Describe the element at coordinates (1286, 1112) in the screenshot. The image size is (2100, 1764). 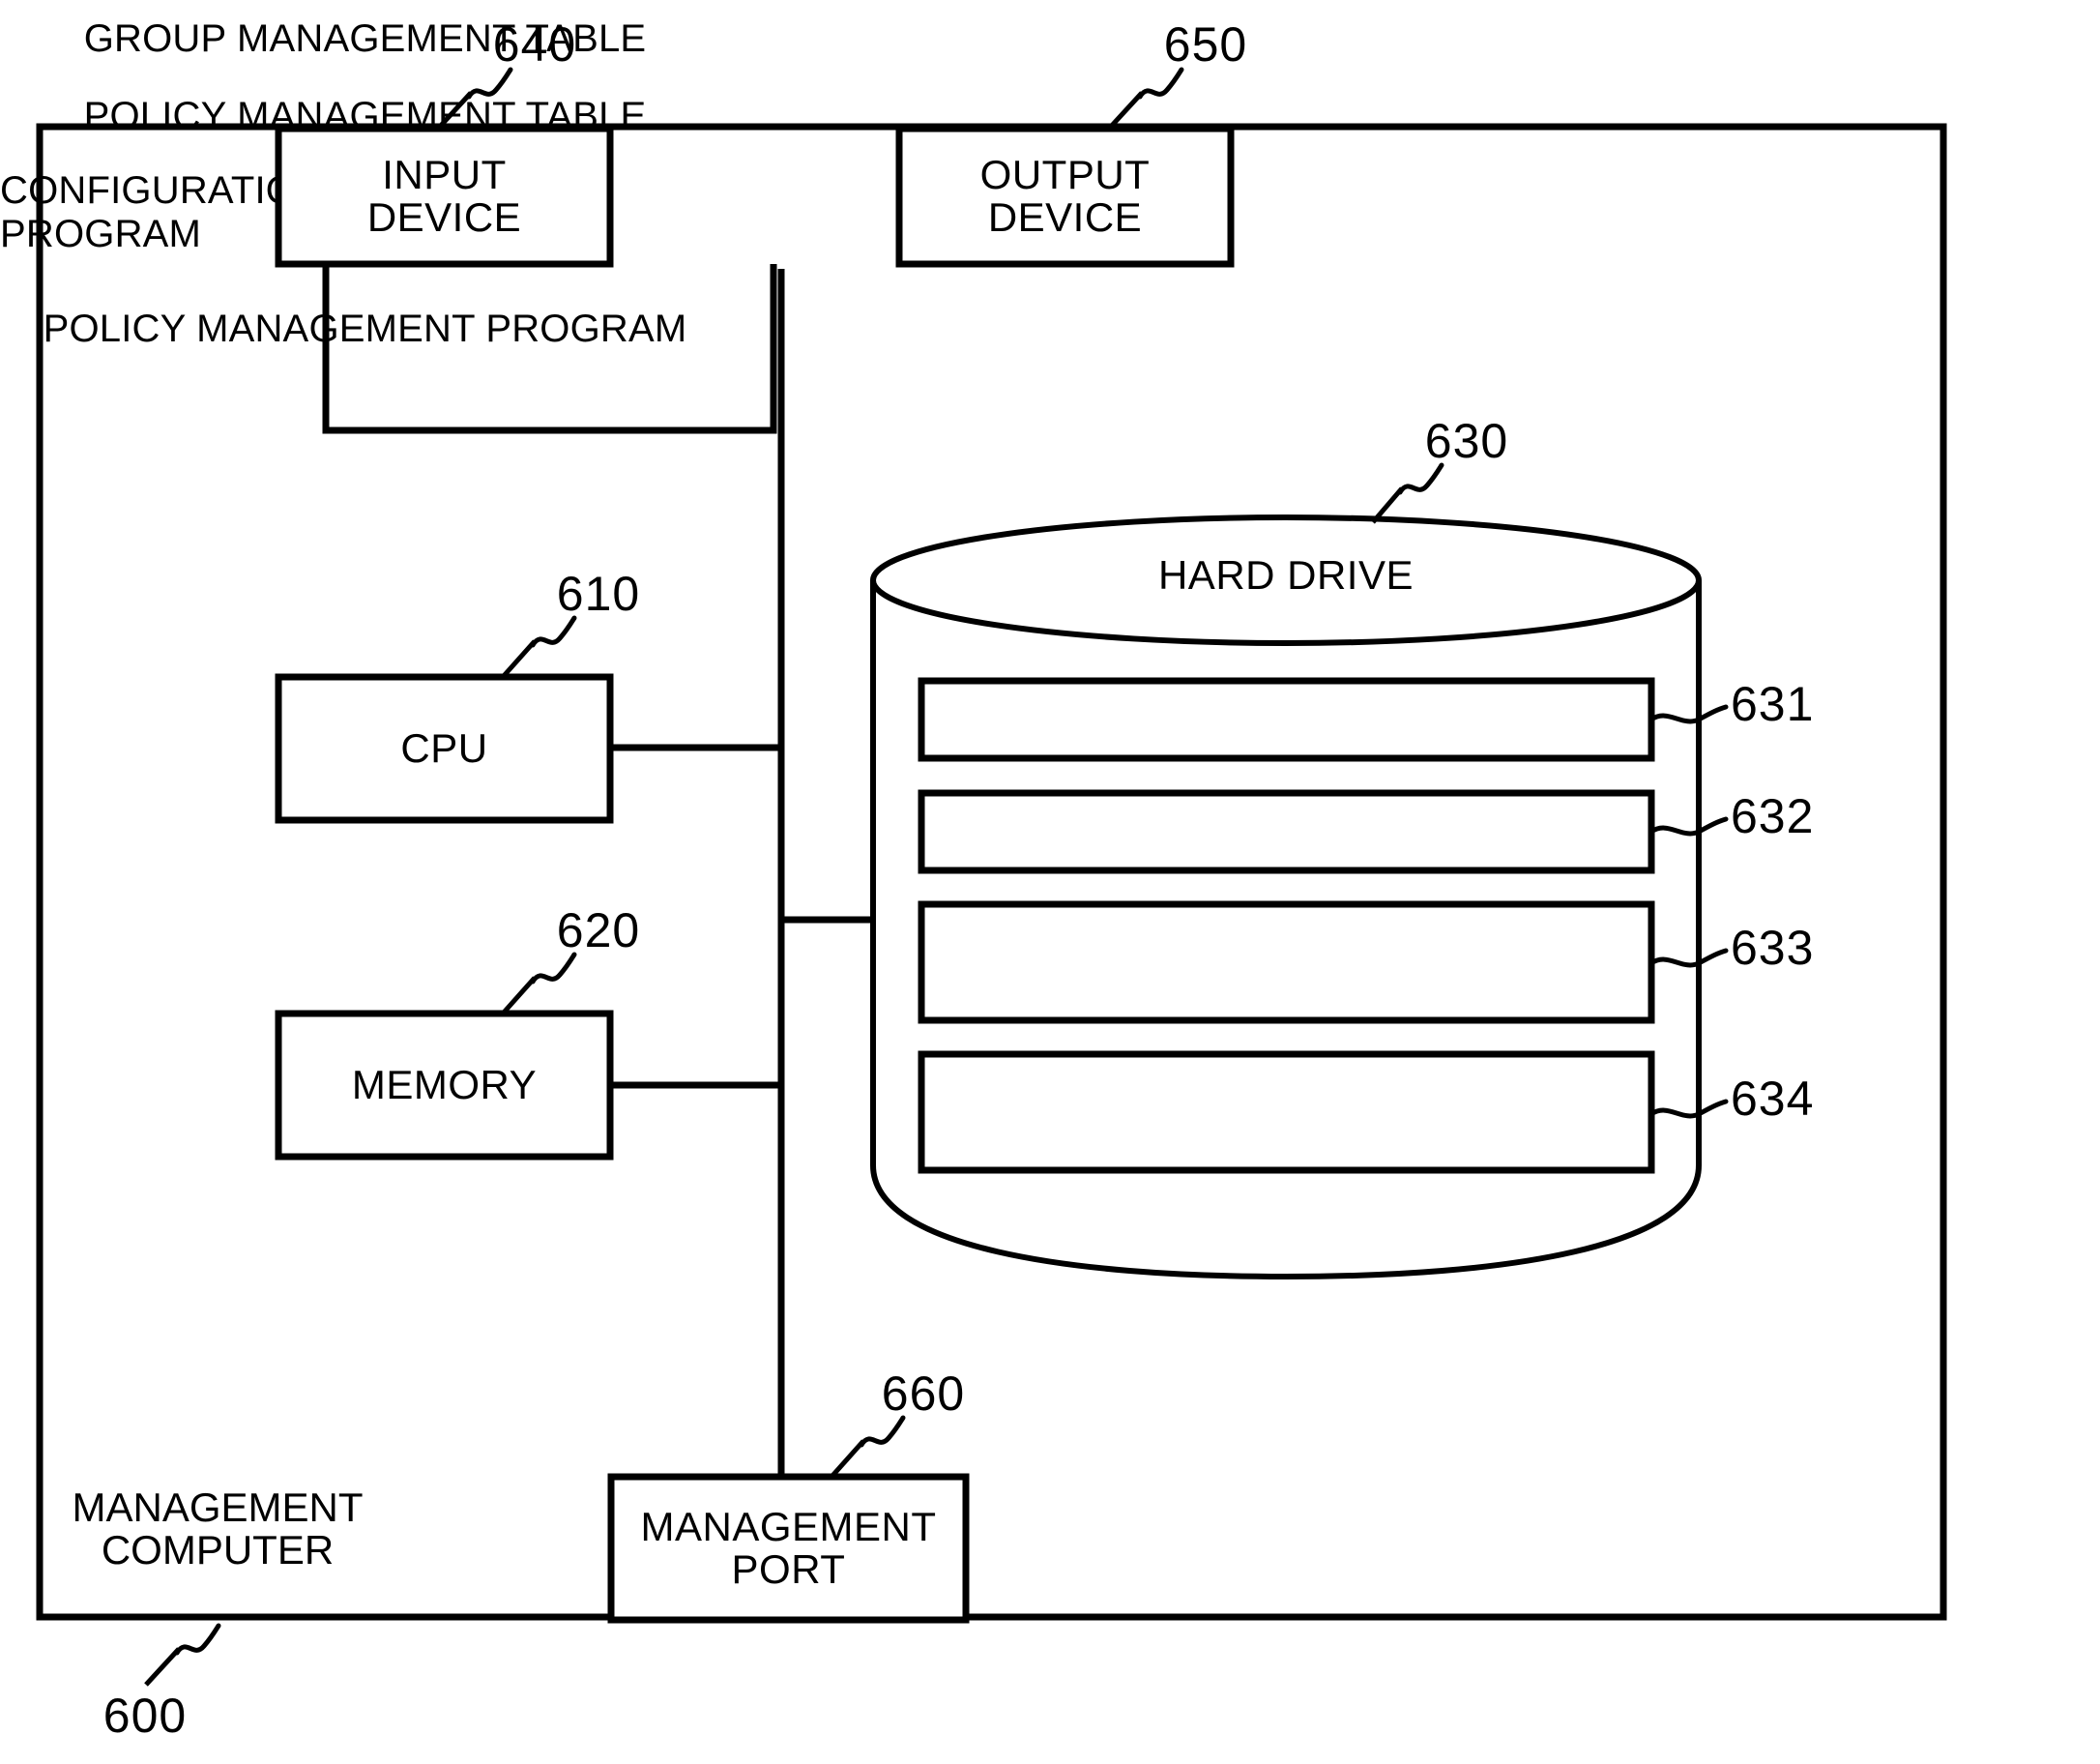
I see `policy-management-program-box` at that location.